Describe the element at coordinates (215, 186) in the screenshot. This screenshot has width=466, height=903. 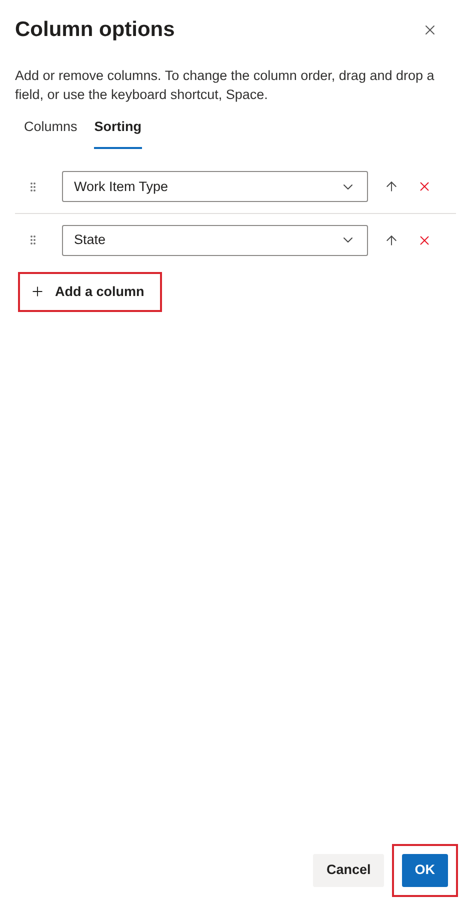
I see `field-dropdown: Work Item Type` at that location.